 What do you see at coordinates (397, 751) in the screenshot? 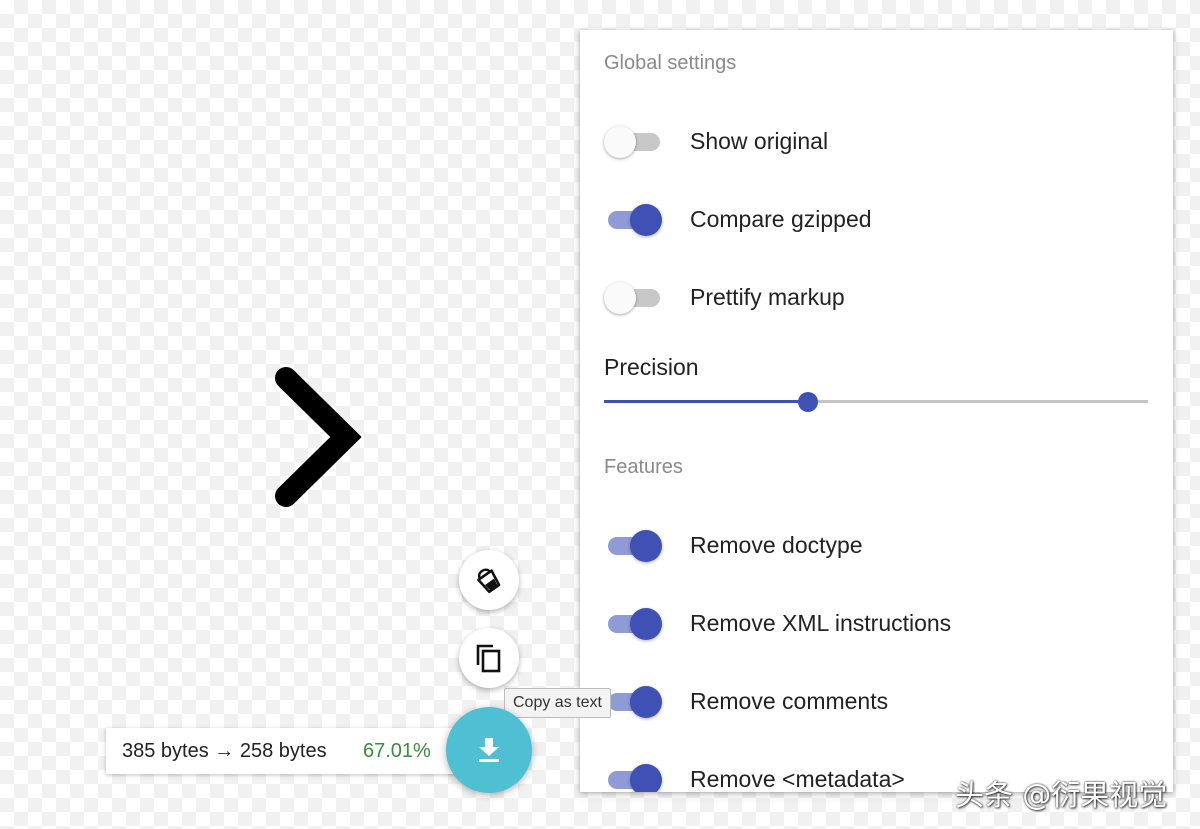
I see `savings-percent: 67.01%` at bounding box center [397, 751].